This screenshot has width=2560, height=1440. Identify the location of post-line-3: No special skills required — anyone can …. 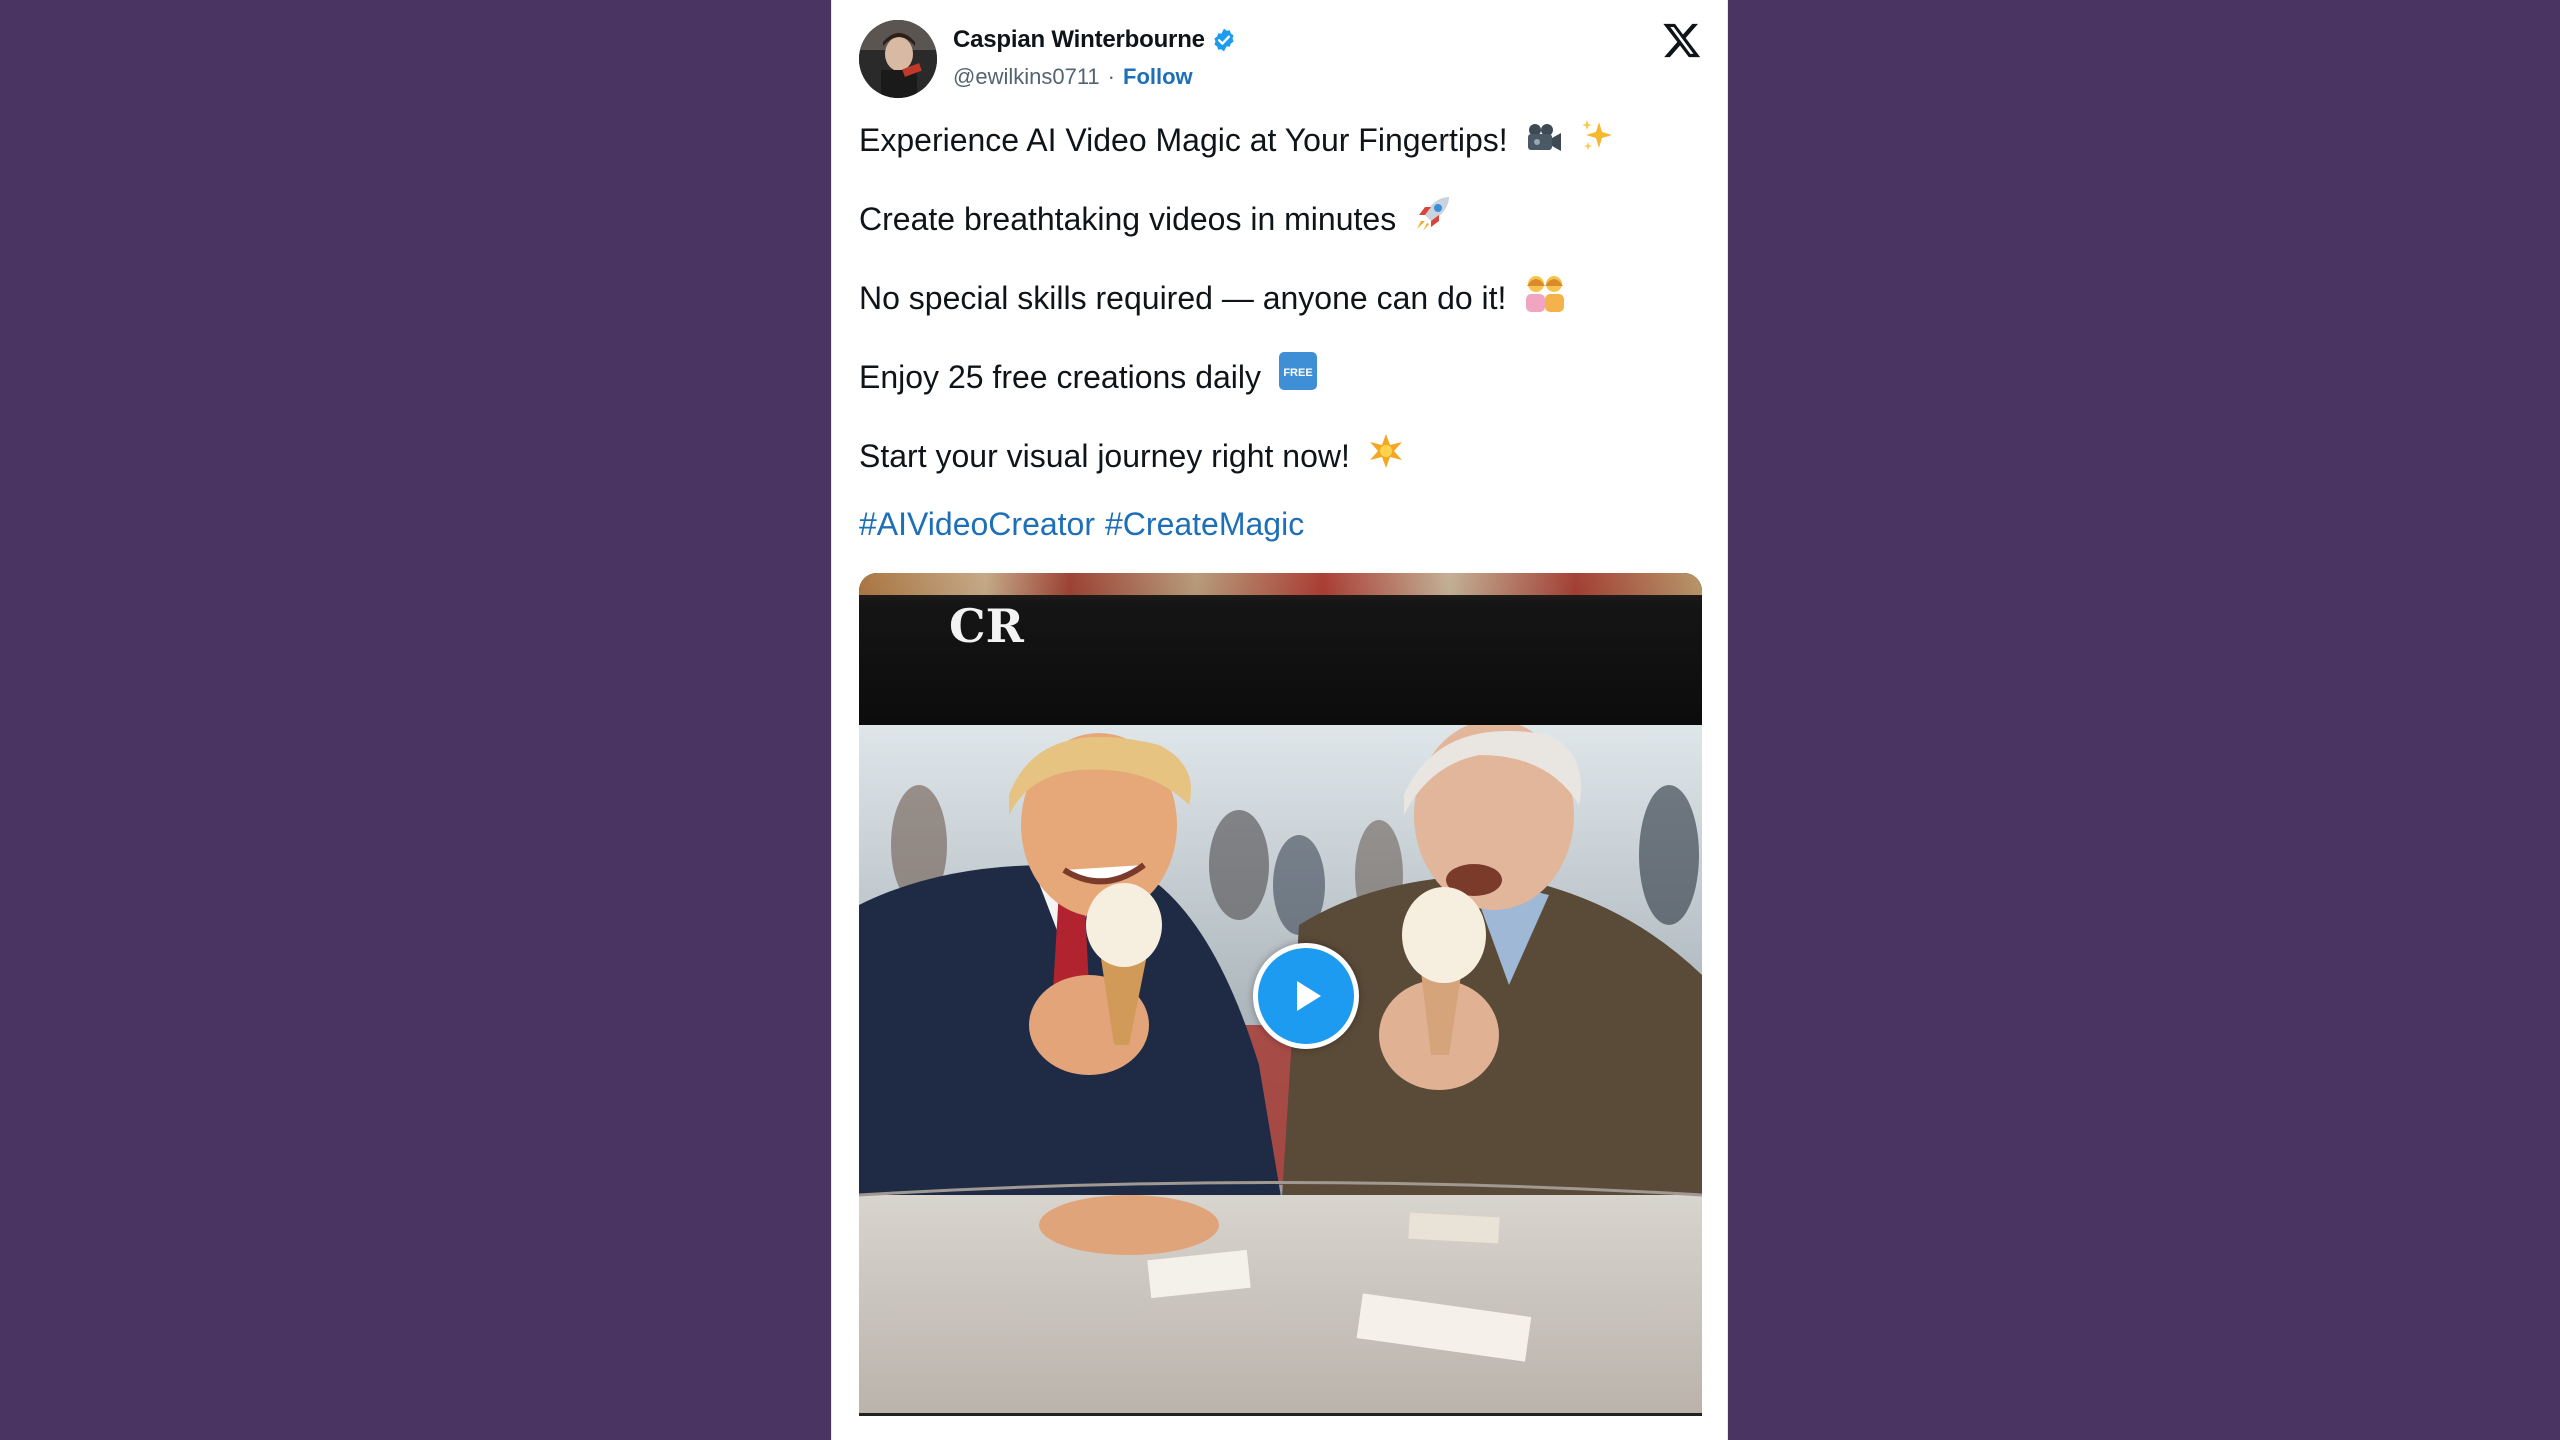
(1280, 309).